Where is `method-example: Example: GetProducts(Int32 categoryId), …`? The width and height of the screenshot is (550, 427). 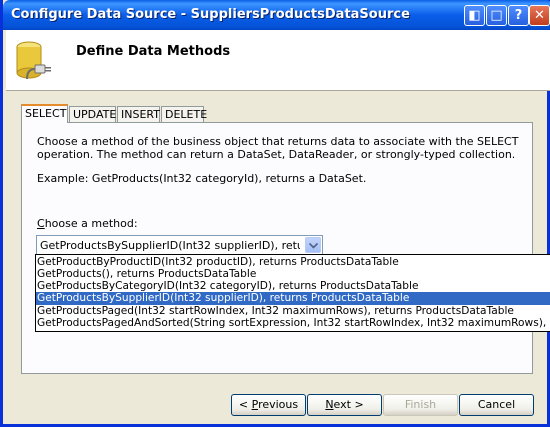
method-example: Example: GetProducts(Int32 categoryId), … is located at coordinates (202, 178).